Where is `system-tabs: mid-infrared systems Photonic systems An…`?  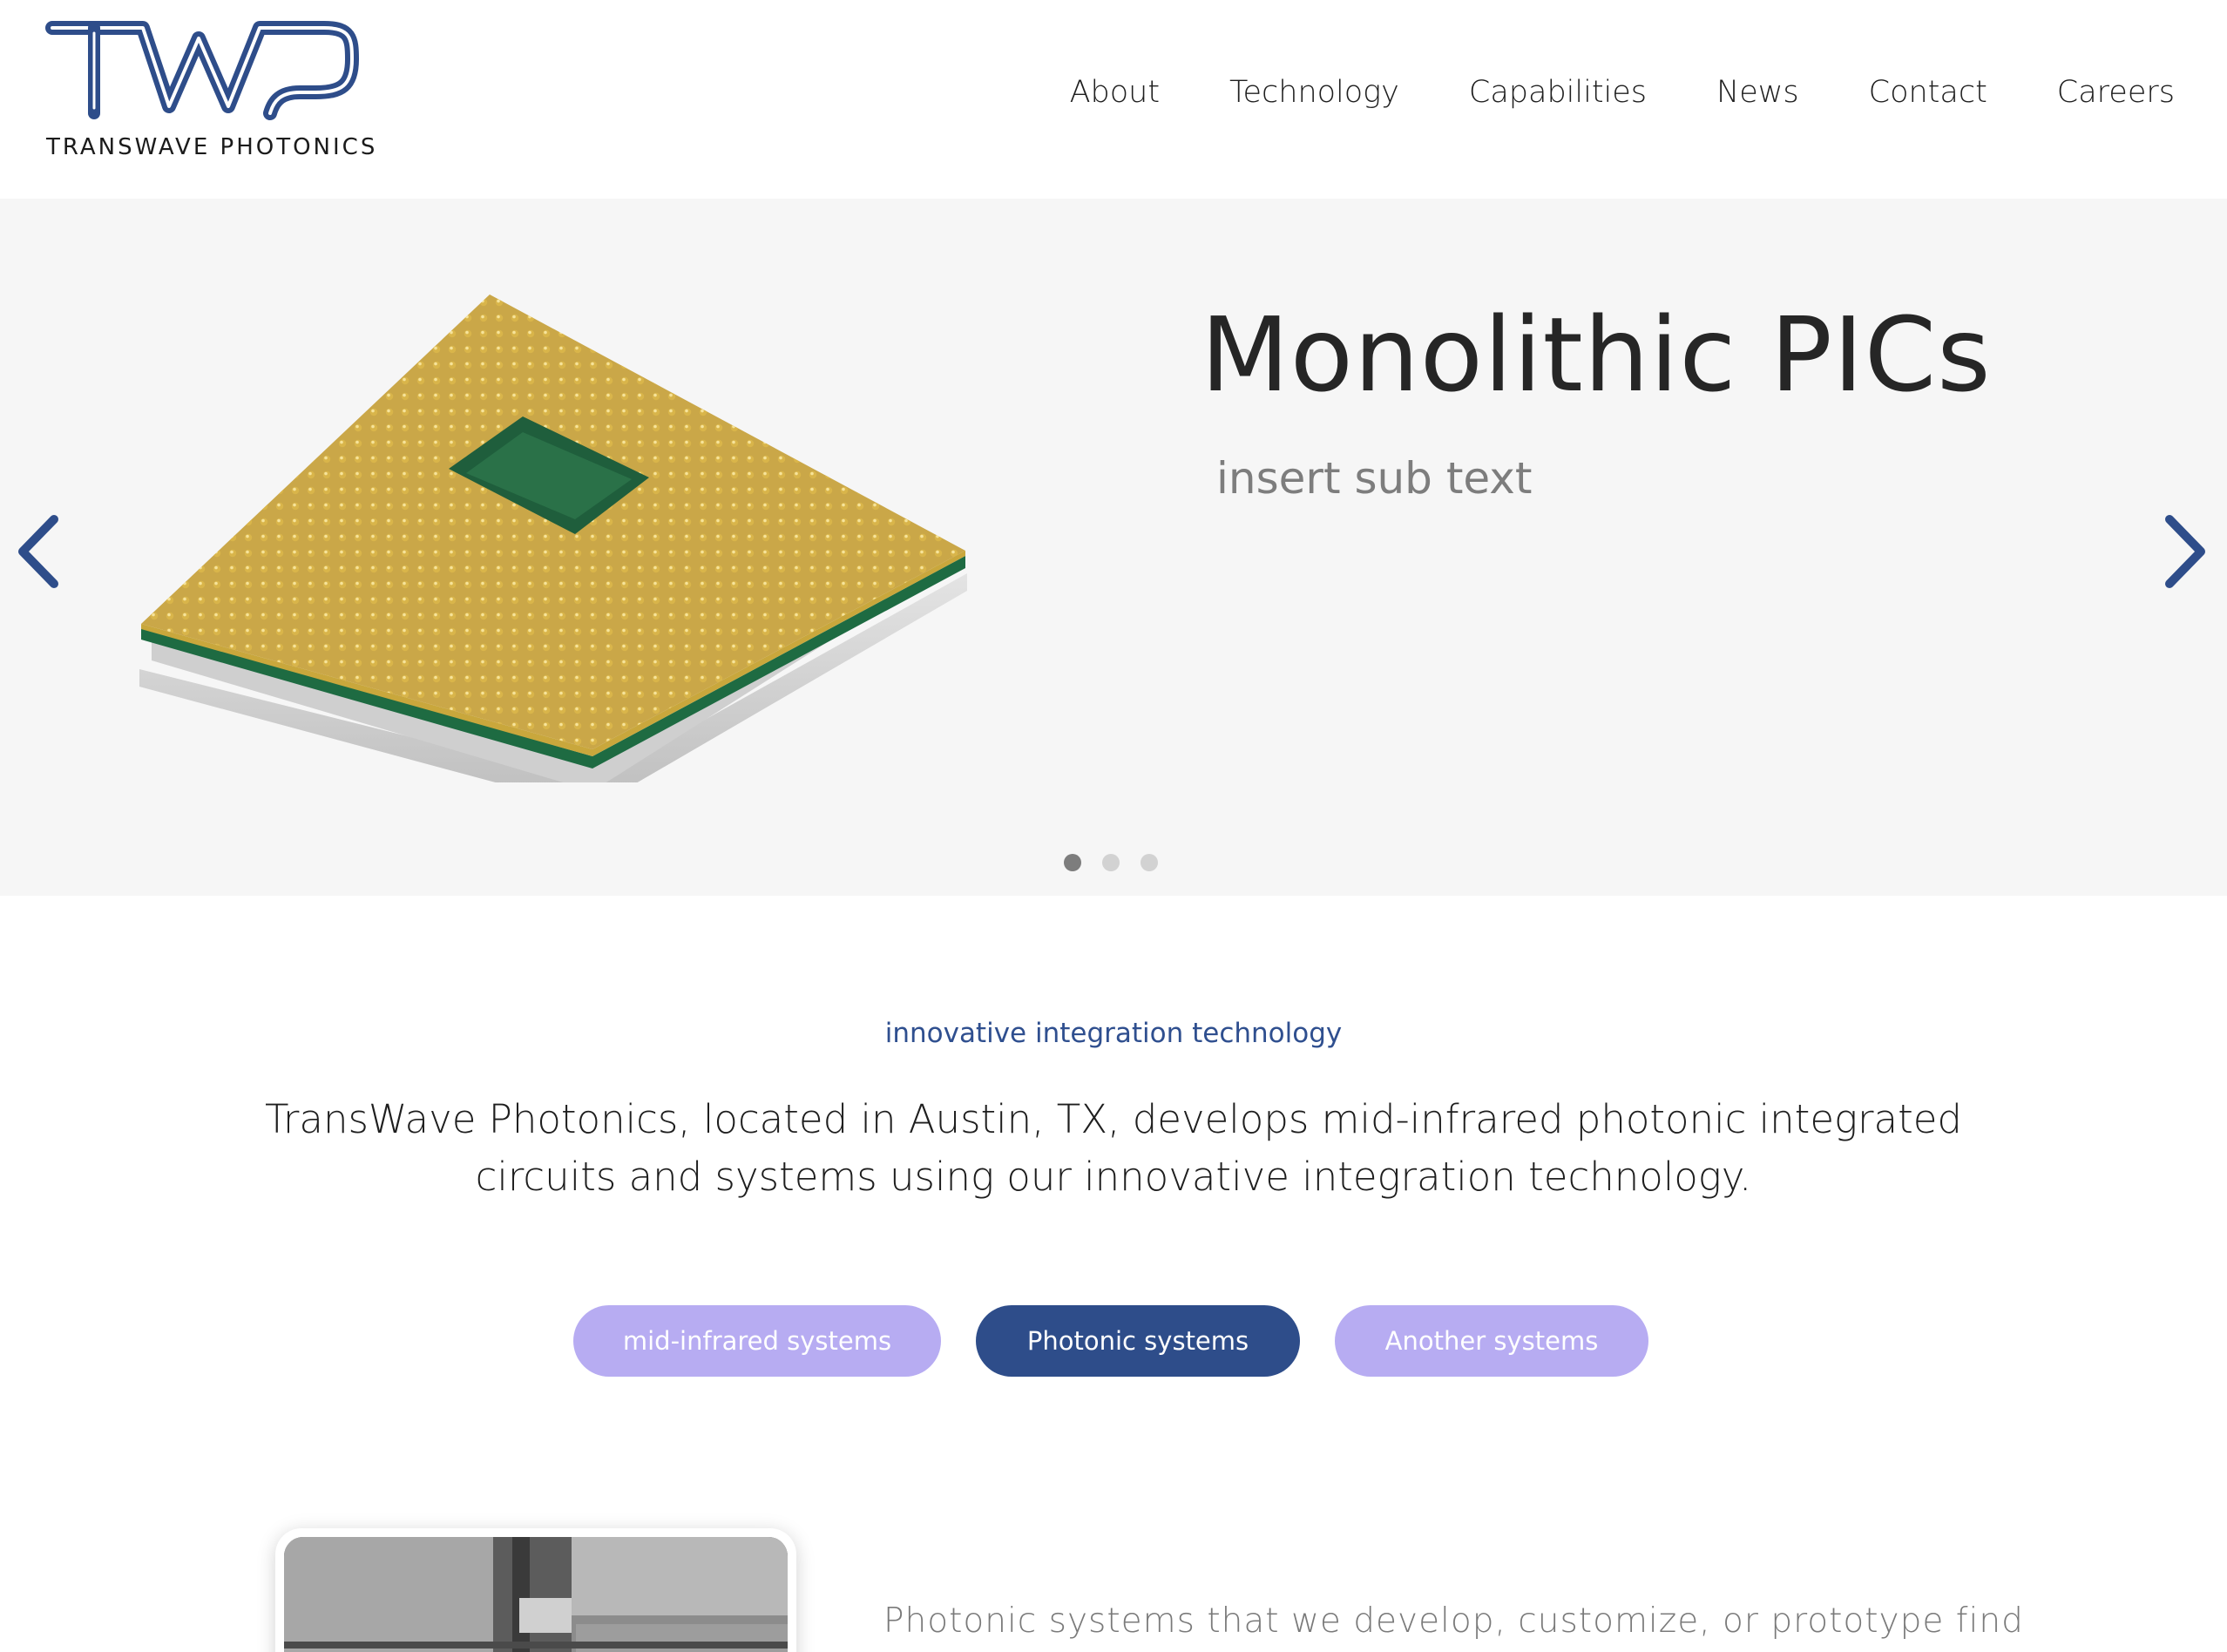
system-tabs: mid-infrared systems Photonic systems An… is located at coordinates (1110, 1341).